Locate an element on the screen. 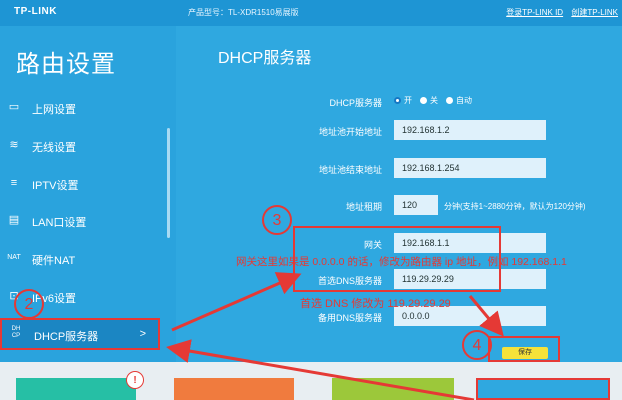  dhcp-radio-group: 开 关 自动 is located at coordinates (433, 100).